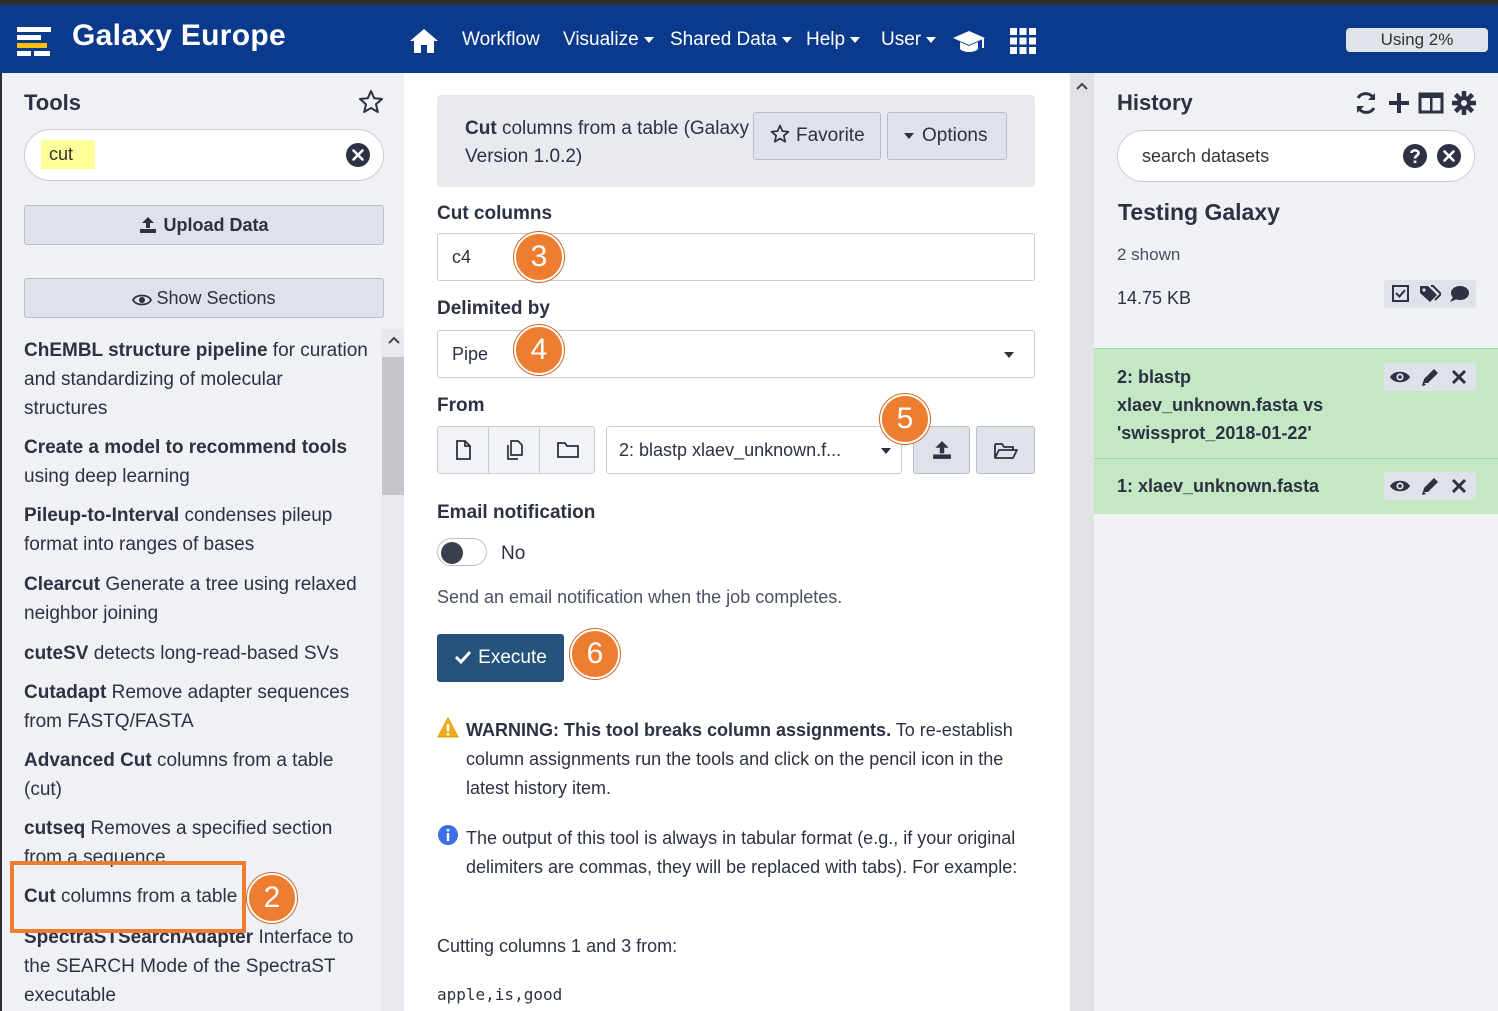  I want to click on dataset-title: 1: xlaev_unknown.fasta, so click(1242, 486).